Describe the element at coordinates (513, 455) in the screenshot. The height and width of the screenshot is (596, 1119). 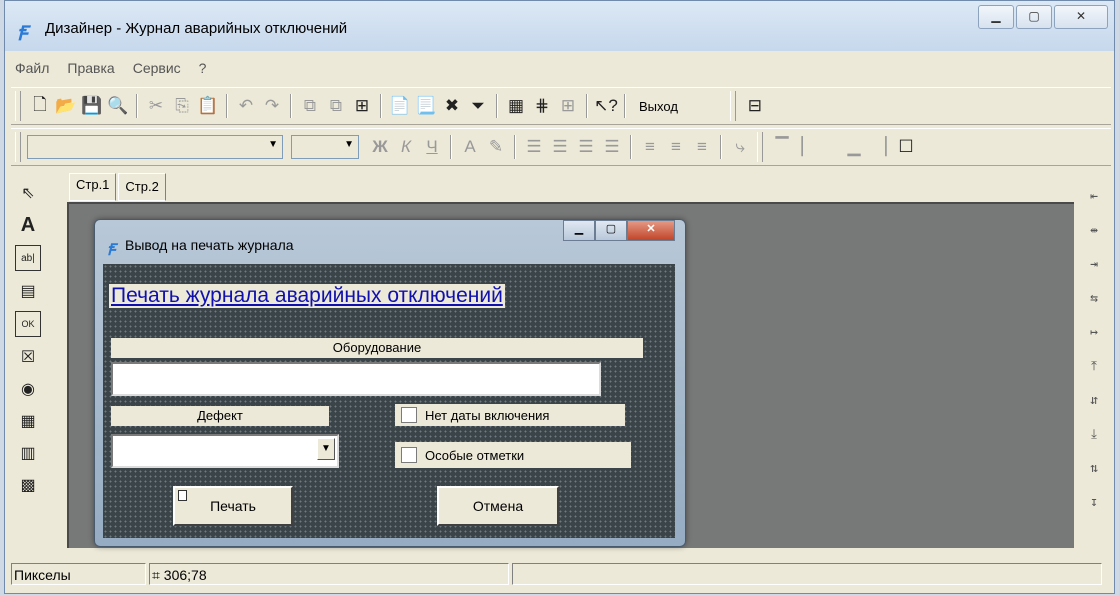
I see `special-marks-checkbox-row: Особые отметки` at that location.